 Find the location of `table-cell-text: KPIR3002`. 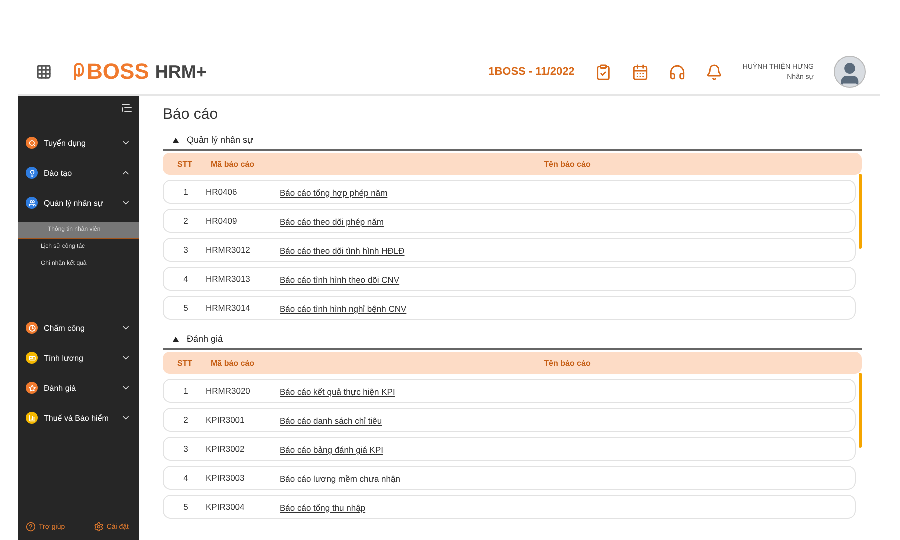

table-cell-text: KPIR3002 is located at coordinates (226, 449).